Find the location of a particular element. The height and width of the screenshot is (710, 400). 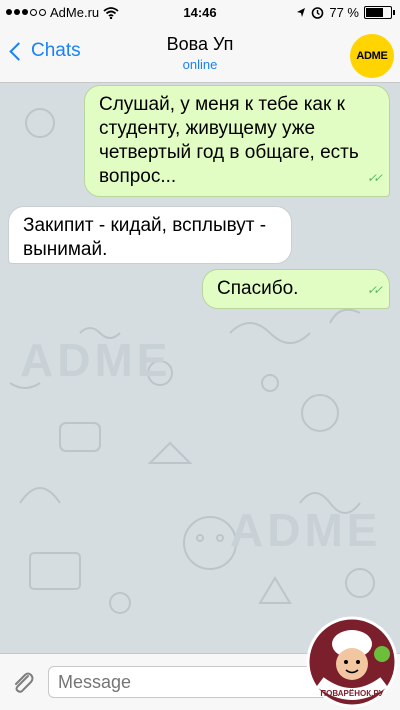

avatar: ADME is located at coordinates (372, 56).